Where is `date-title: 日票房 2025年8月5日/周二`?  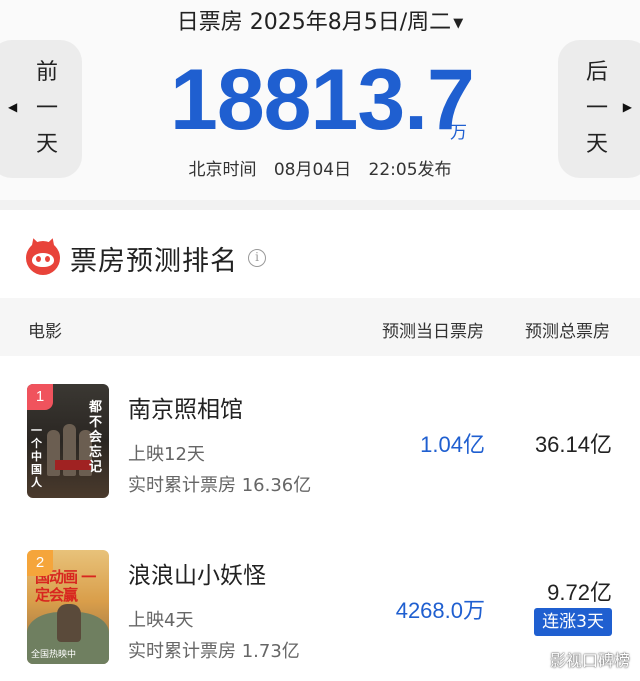 date-title: 日票房 2025年8月5日/周二 is located at coordinates (314, 22).